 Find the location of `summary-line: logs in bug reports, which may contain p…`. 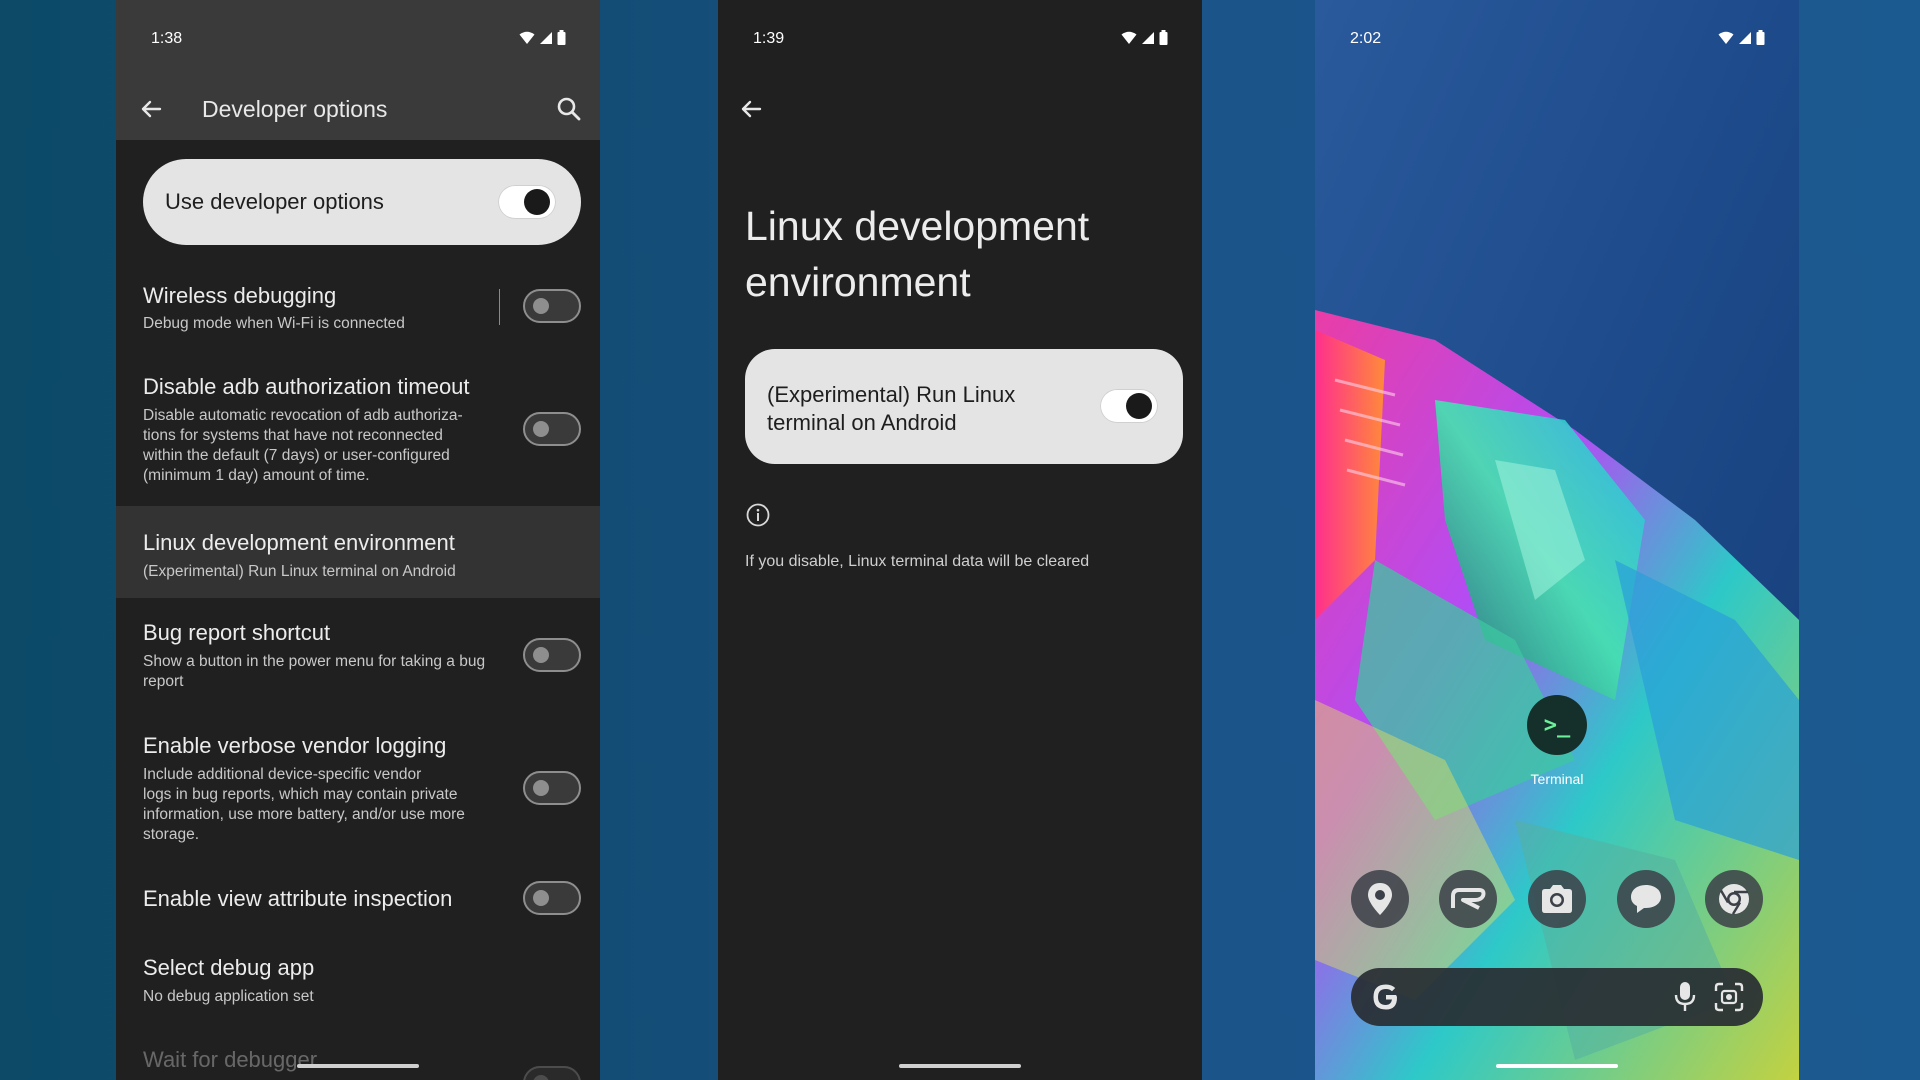

summary-line: logs in bug reports, which may contain p… is located at coordinates (300, 794).